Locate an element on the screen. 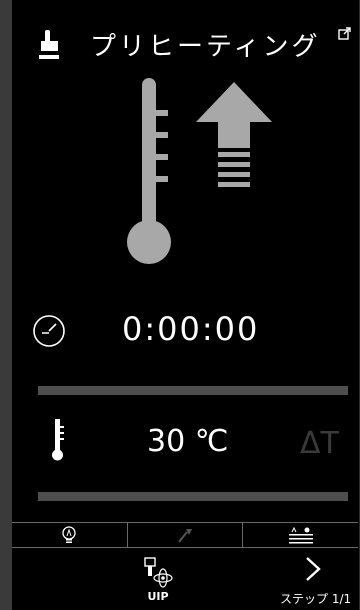  thermometer-small-icon is located at coordinates (58, 440).